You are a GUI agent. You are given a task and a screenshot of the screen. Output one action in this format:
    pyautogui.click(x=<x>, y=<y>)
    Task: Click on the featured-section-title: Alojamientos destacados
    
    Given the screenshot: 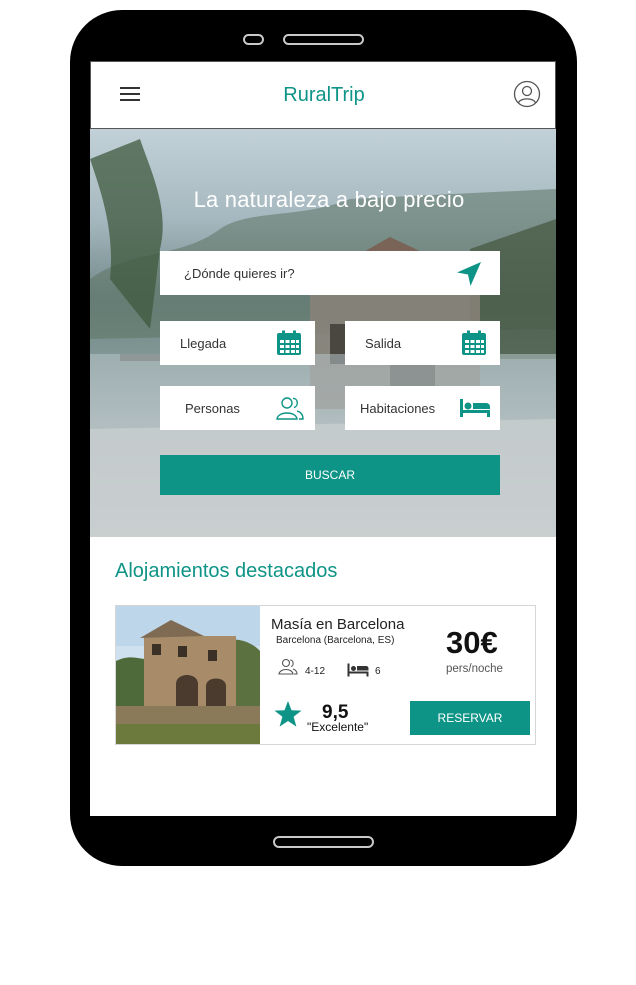 What is the action you would take?
    pyautogui.click(x=226, y=571)
    